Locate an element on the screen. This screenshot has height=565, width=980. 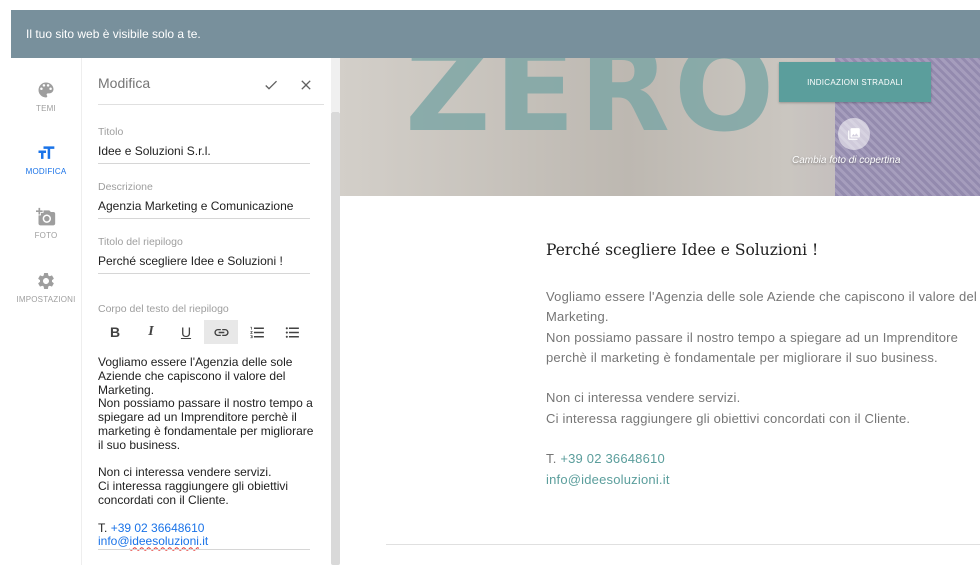
close-icon is located at coordinates (306, 85).